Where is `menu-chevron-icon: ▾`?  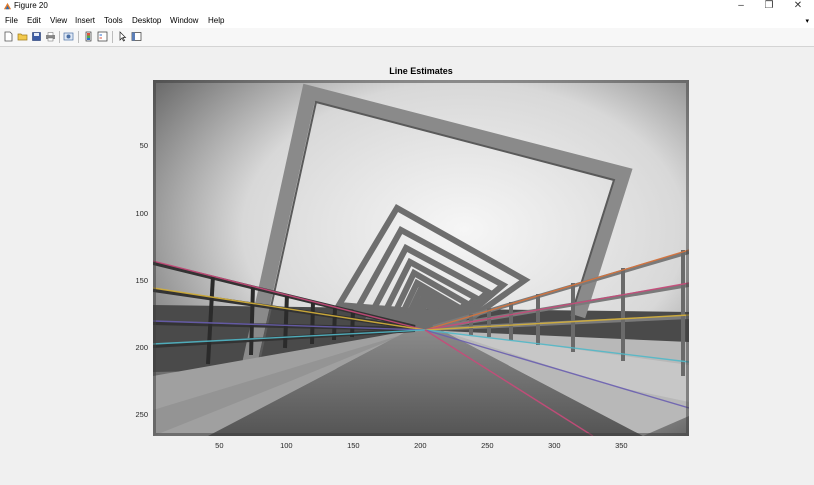
menu-chevron-icon: ▾ is located at coordinates (807, 21).